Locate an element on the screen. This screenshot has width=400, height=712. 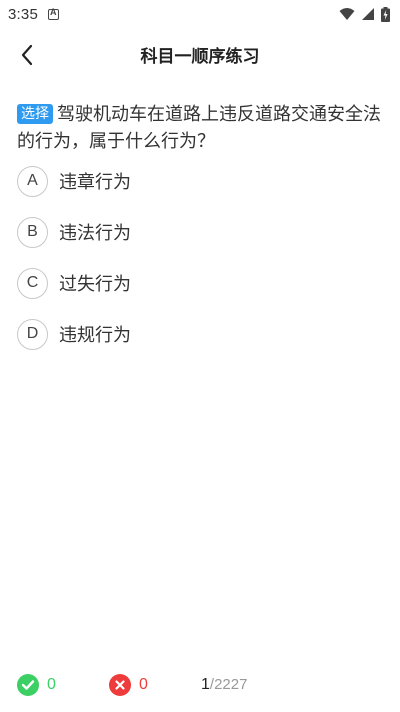
nav-header: 科目一顺序练习 is located at coordinates (200, 55).